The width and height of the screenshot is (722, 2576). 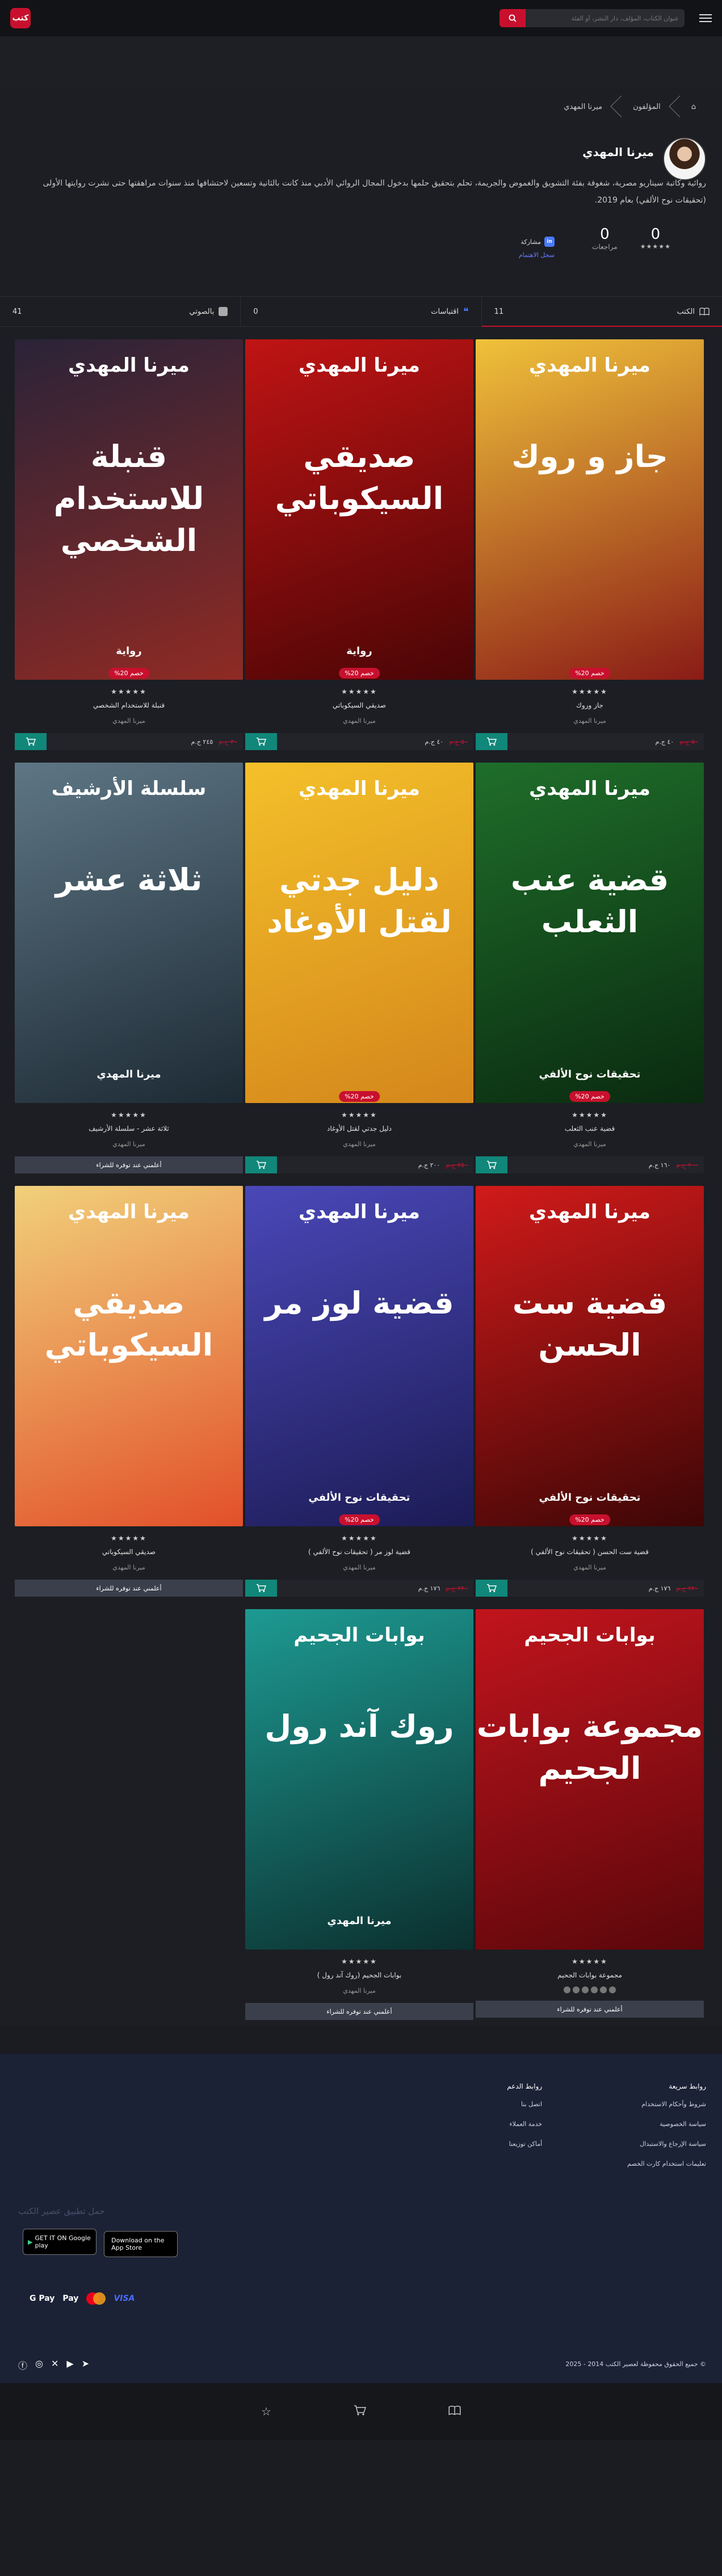 What do you see at coordinates (120, 311) in the screenshot?
I see `tab-audio: بالصوتي 41` at bounding box center [120, 311].